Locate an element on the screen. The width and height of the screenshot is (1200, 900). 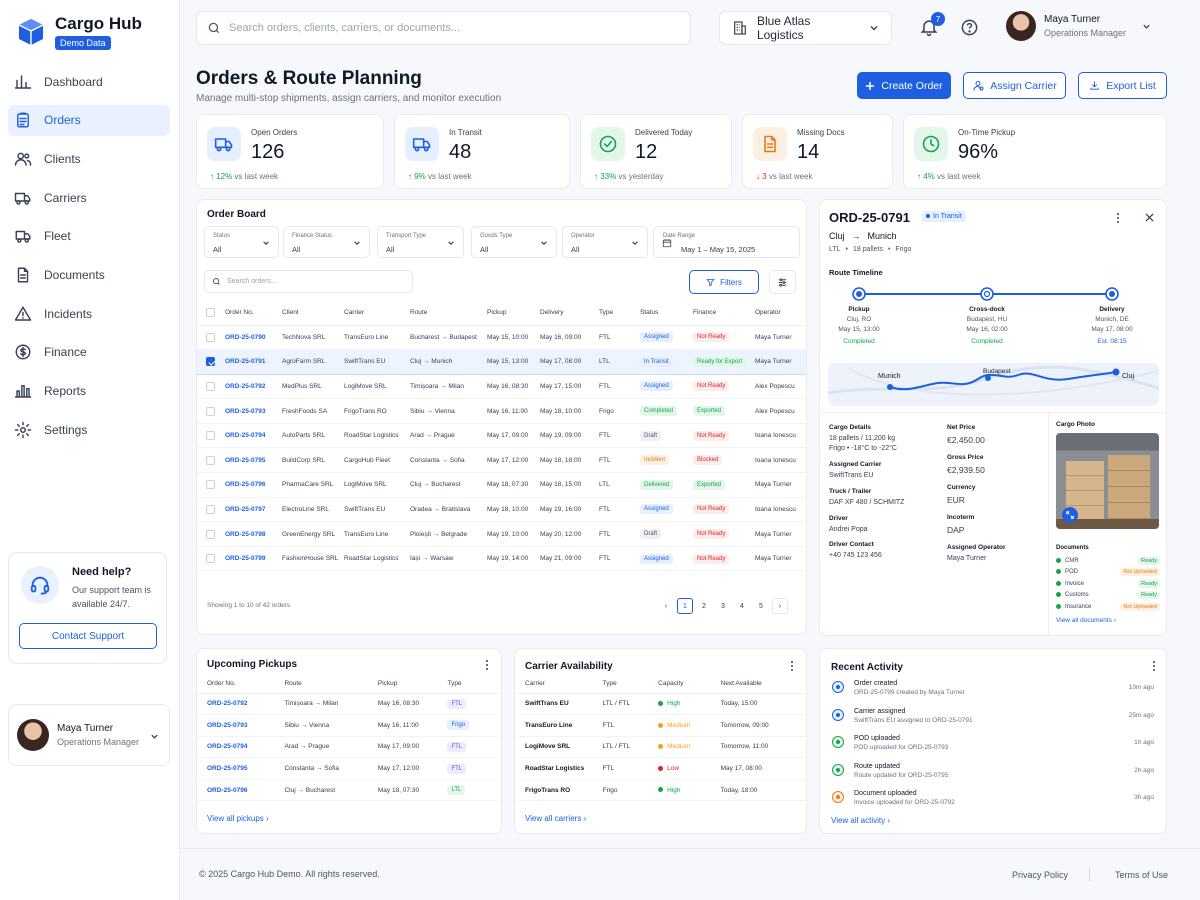
column-header: Operator is located at coordinates (780, 313).